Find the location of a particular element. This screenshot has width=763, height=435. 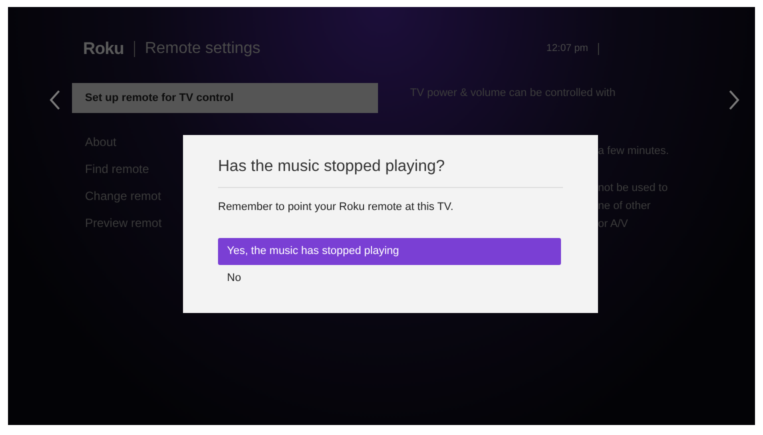

dialog-message: Remember to point your Roku remote at this TV. is located at coordinates (336, 207).